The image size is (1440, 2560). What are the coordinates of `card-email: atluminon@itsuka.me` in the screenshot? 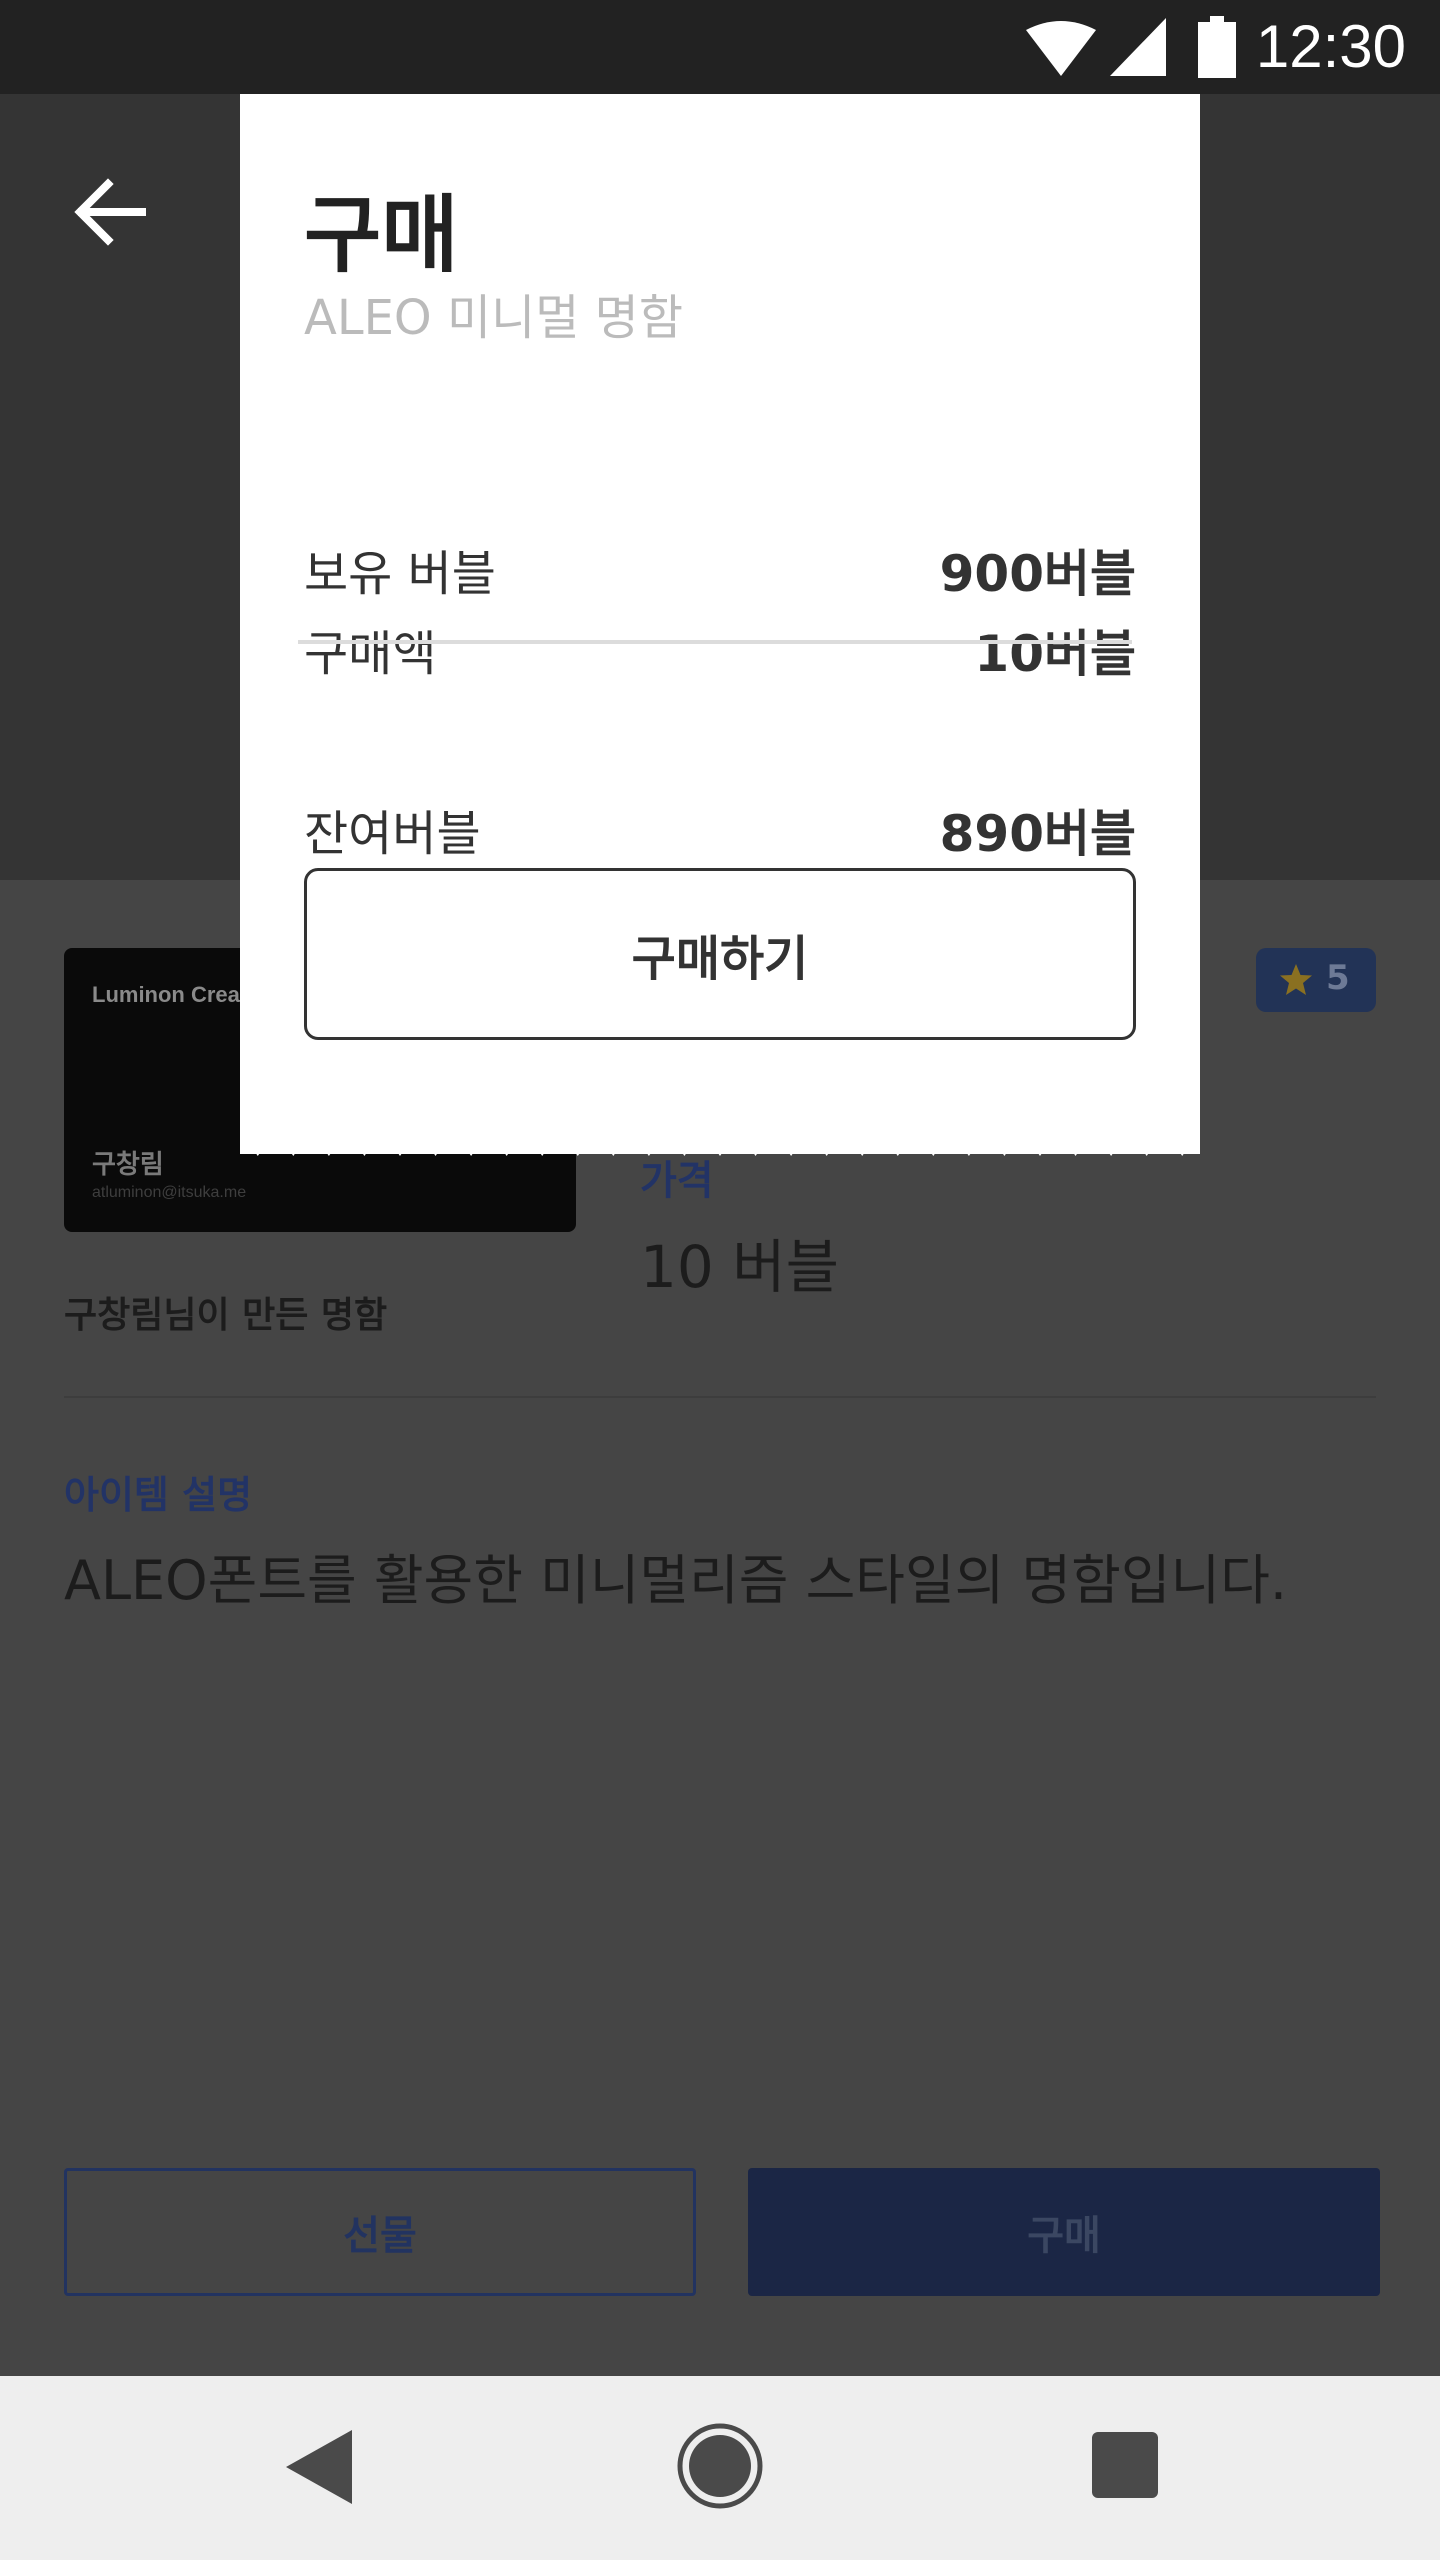 It's located at (169, 1192).